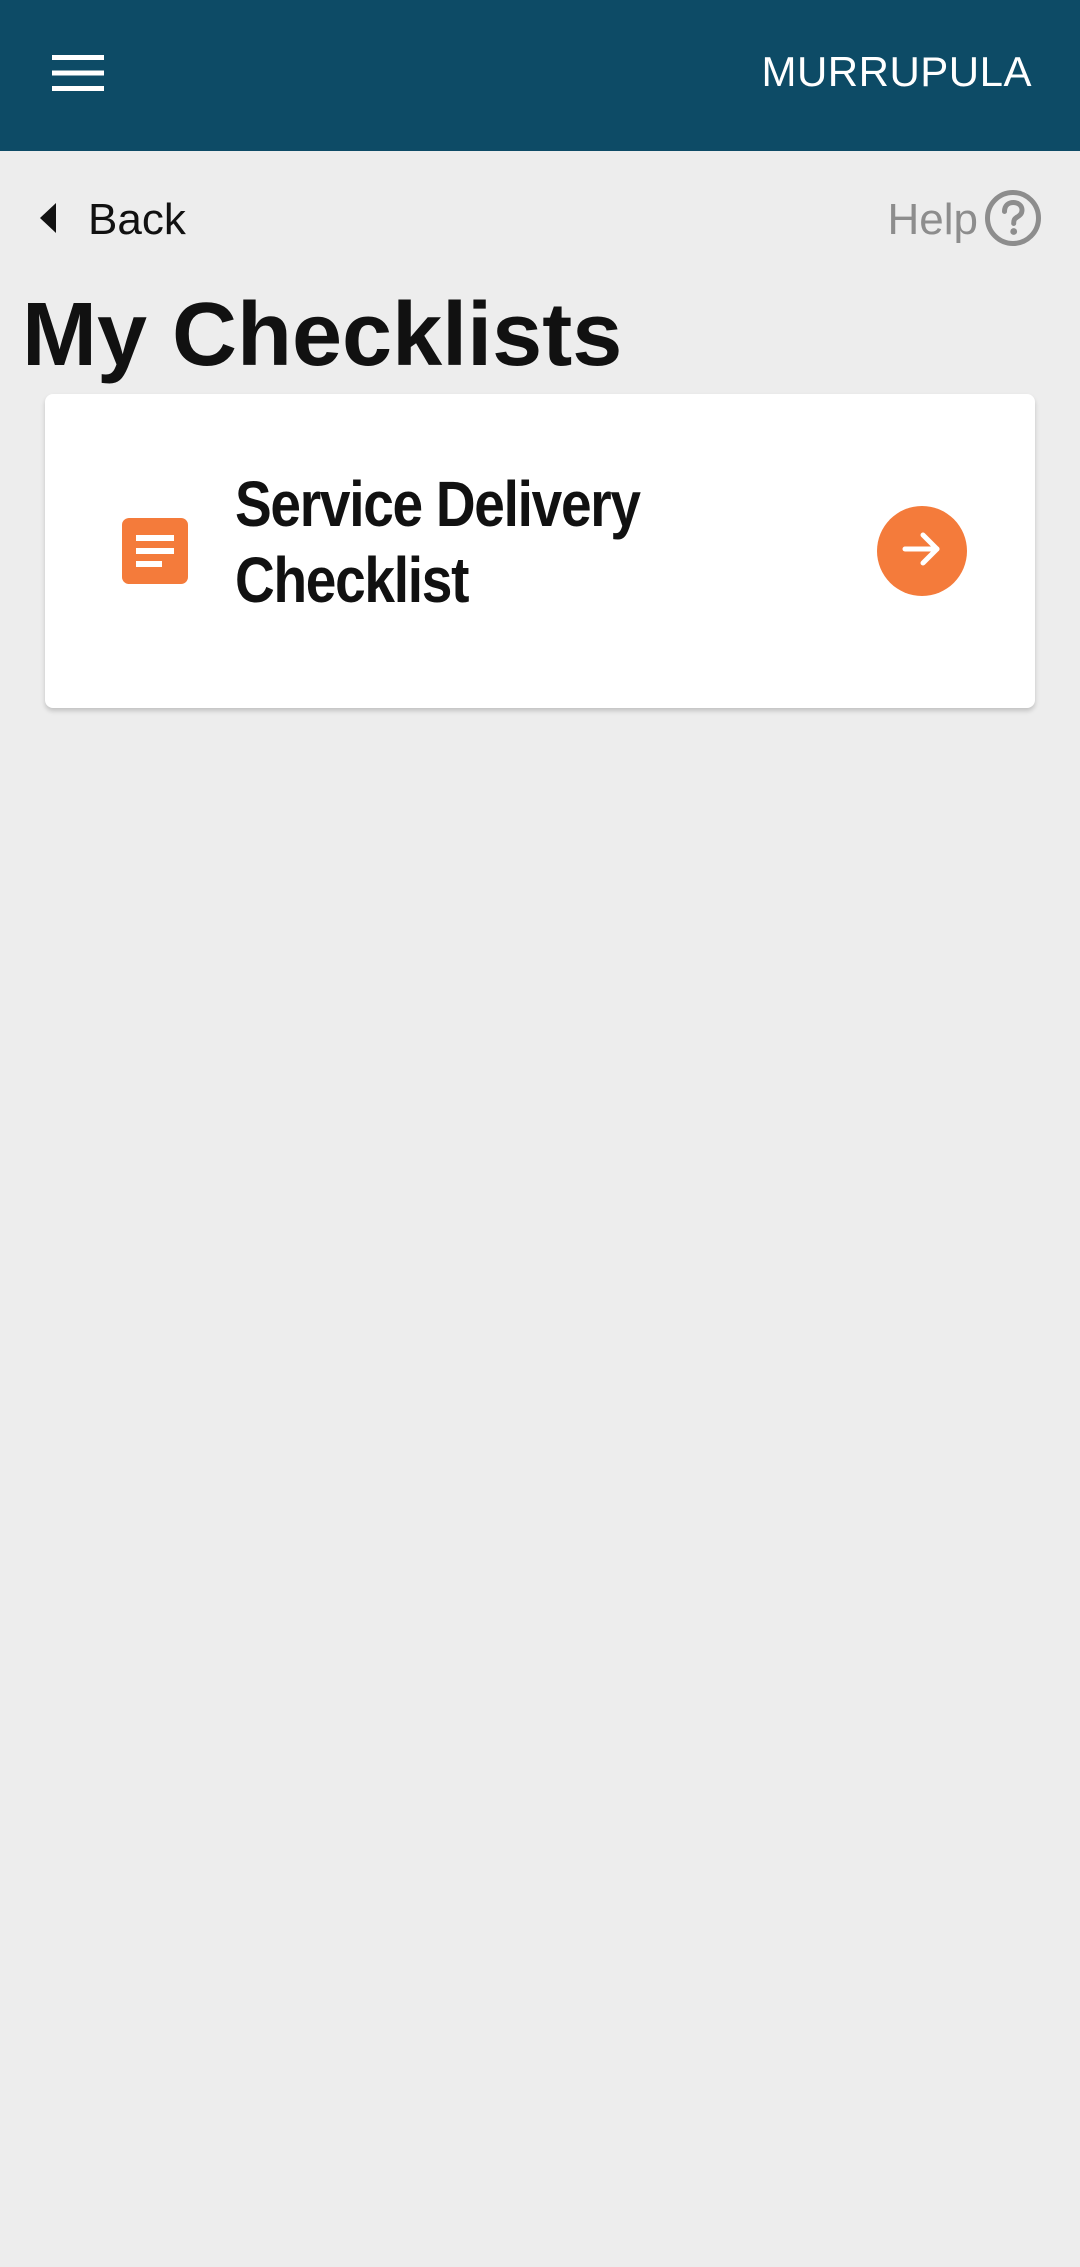 This screenshot has width=1080, height=2267. I want to click on checklist-card-service-delivery: Service Delivery Checklist, so click(540, 551).